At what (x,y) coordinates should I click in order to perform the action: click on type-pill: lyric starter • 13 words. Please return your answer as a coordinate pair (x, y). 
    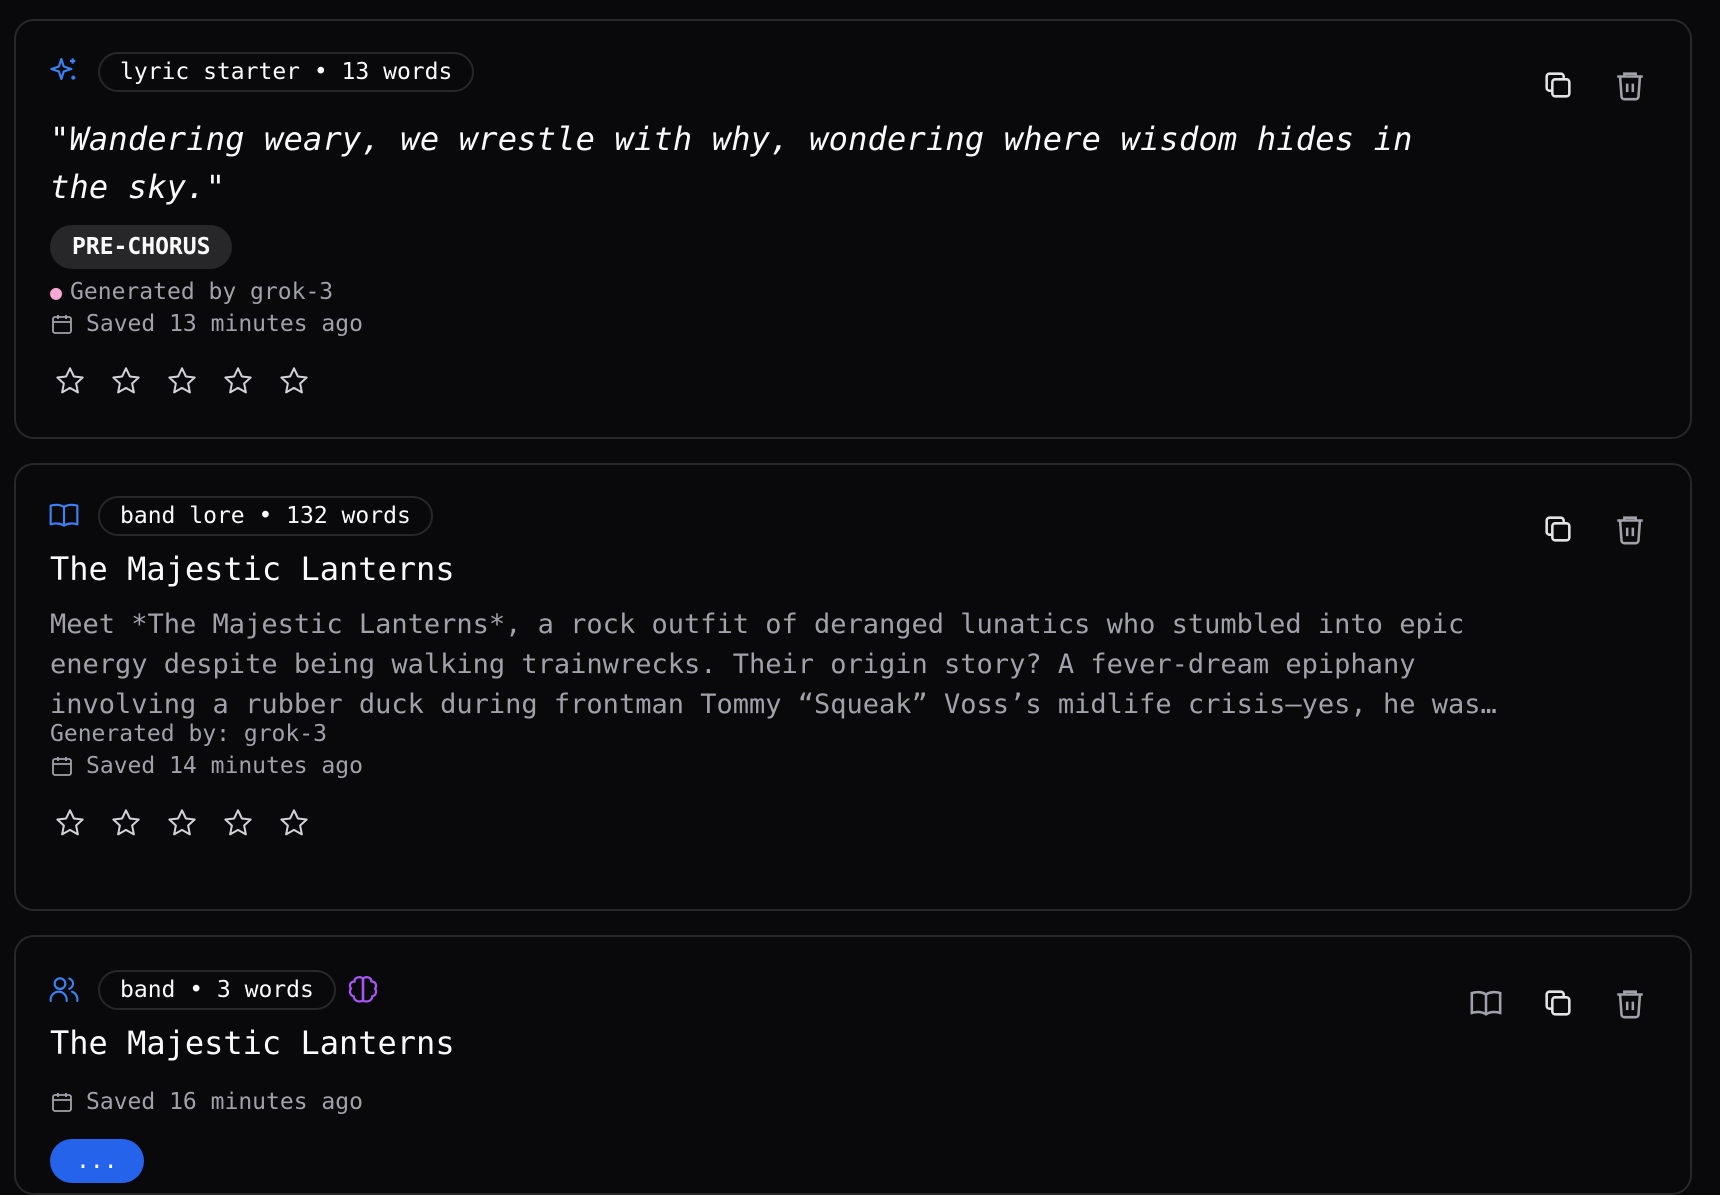
    Looking at the image, I should click on (286, 72).